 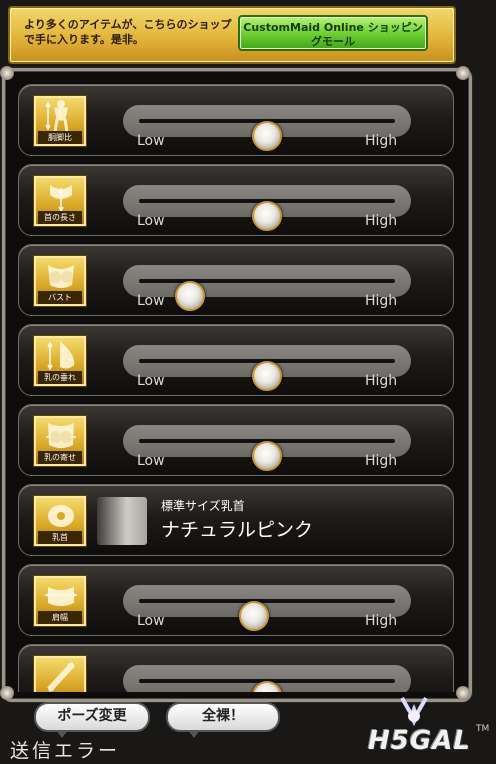 I want to click on slider-label: 乳の垂れ, so click(x=60, y=377).